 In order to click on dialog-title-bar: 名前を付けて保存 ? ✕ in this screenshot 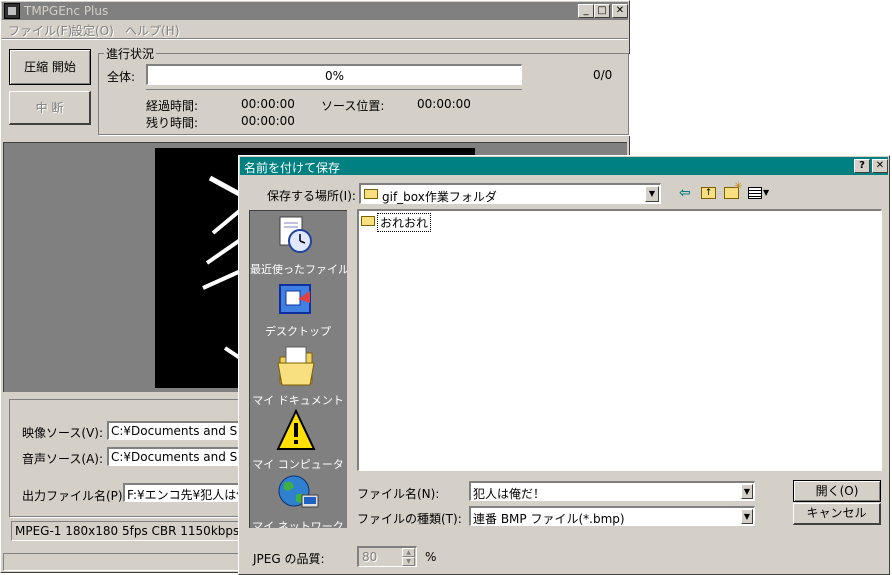, I will do `click(564, 166)`.